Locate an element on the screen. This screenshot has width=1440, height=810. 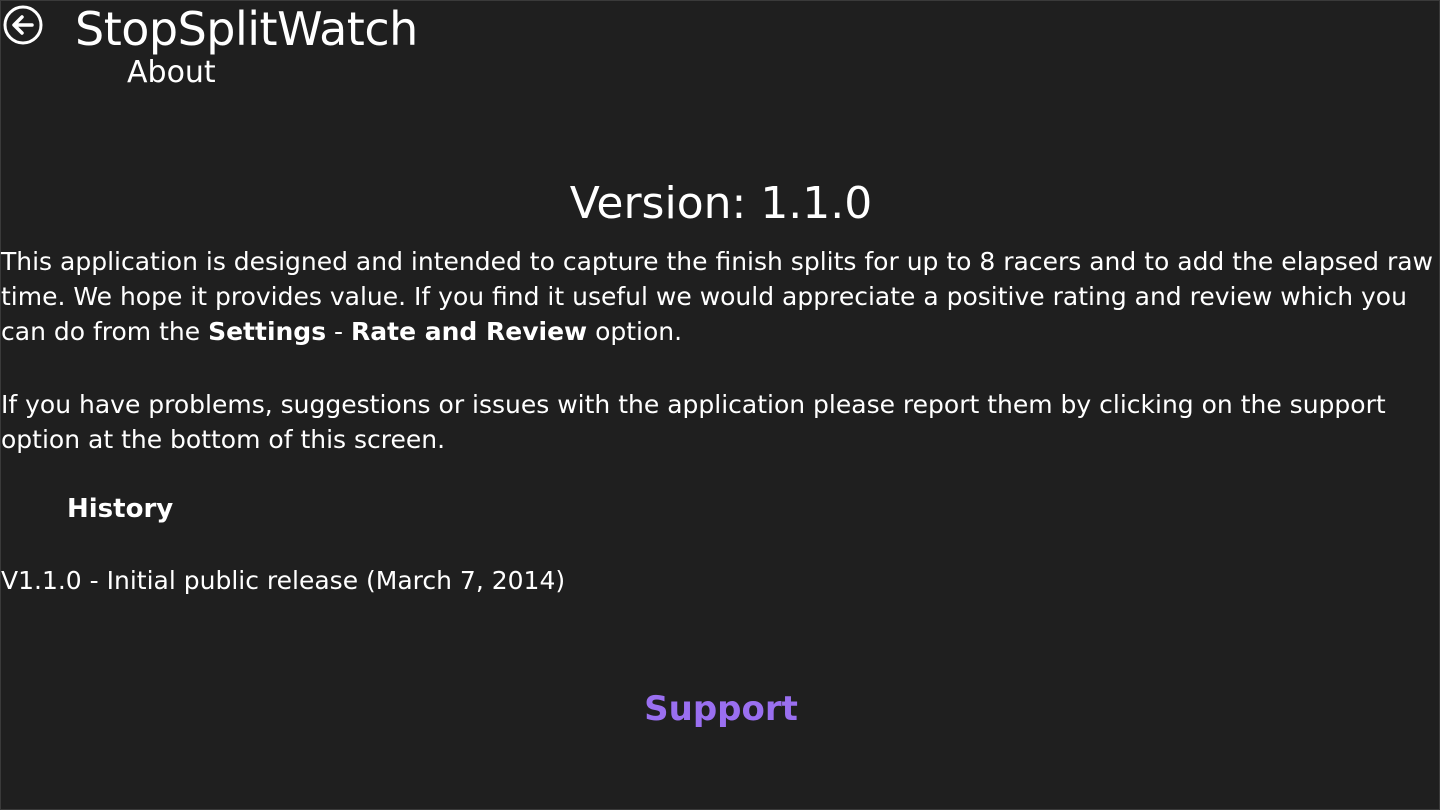
version-label: Version: 1.1.0 is located at coordinates (721, 203).